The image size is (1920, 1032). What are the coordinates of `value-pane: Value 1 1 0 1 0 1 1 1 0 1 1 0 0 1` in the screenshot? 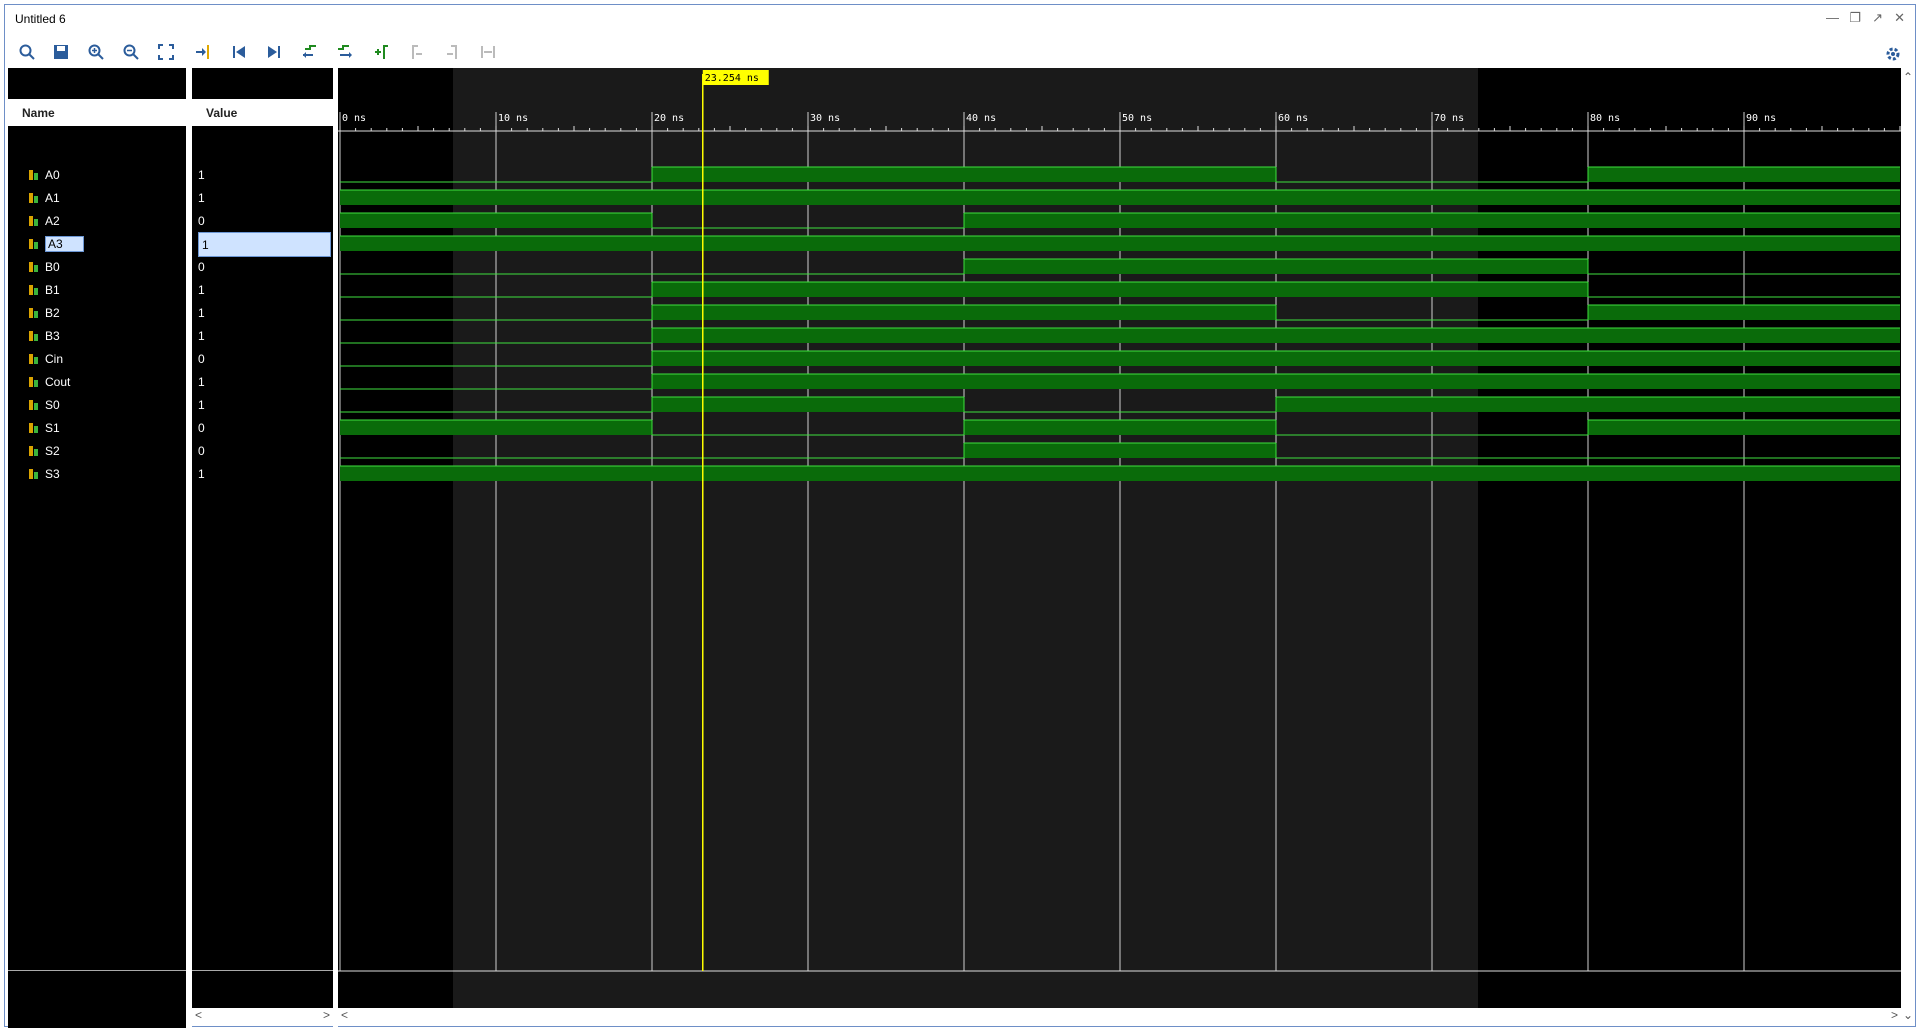 It's located at (262, 538).